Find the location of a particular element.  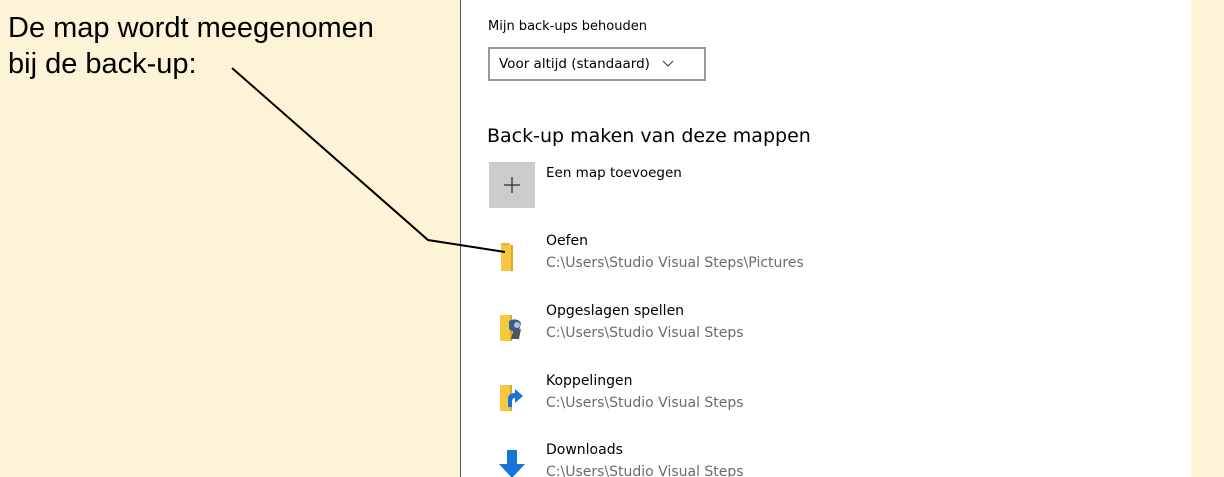

folder-name: Opgeslagen spellen is located at coordinates (615, 311).